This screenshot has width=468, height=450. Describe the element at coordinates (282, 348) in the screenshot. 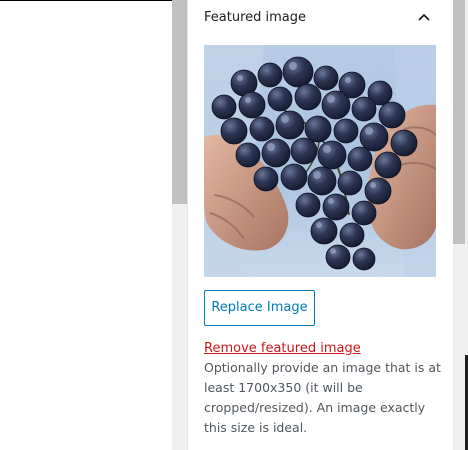

I see `remove-featured-image-link: Remove featured image` at that location.